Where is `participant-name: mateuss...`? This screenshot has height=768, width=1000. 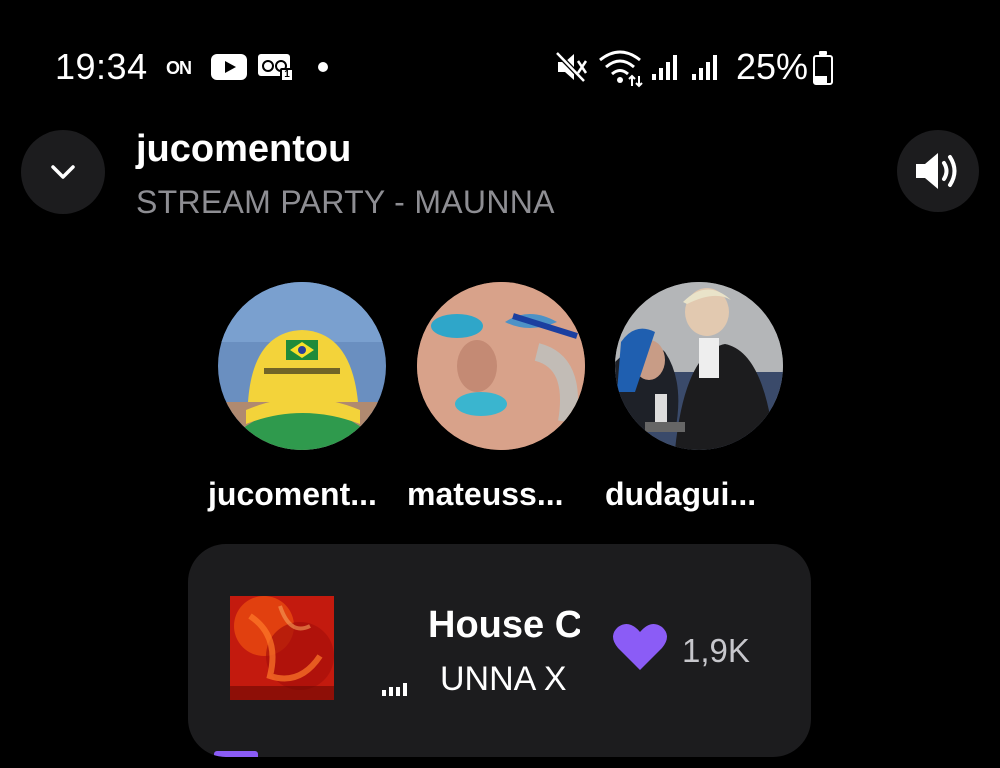
participant-name: mateuss... is located at coordinates (485, 494).